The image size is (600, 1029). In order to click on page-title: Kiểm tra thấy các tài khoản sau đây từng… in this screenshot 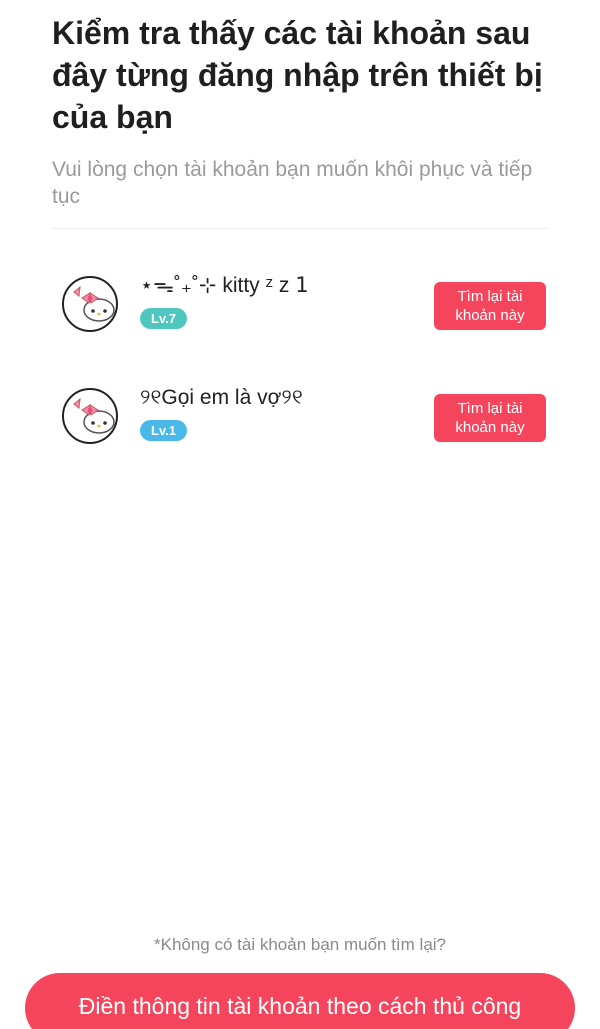, I will do `click(297, 75)`.